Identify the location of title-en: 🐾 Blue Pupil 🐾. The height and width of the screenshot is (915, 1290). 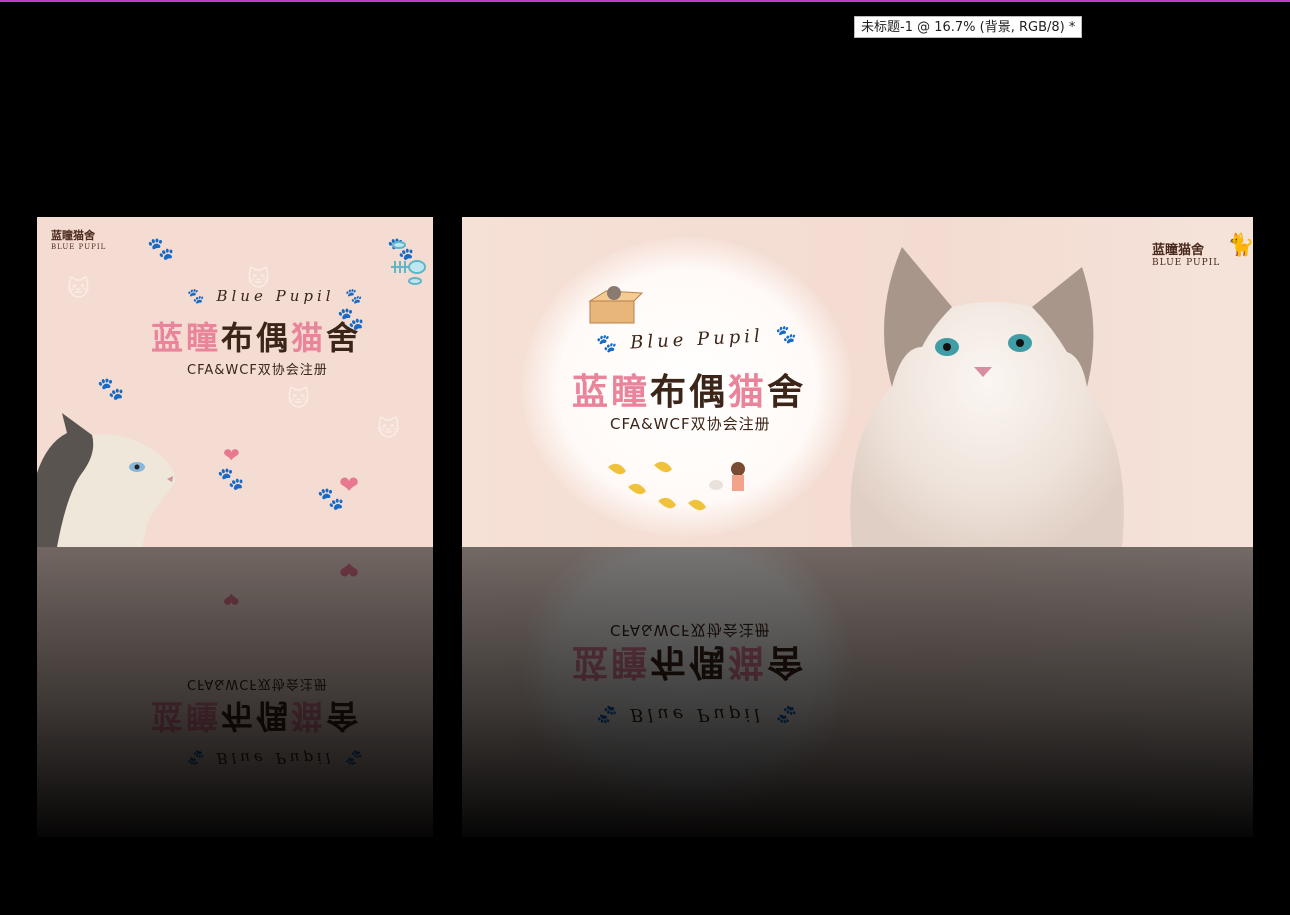
(275, 296).